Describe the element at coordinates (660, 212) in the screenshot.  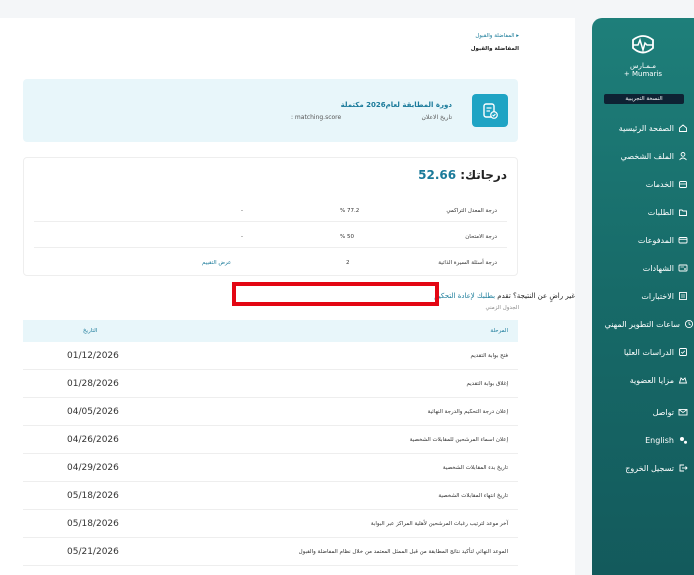
I see `sidebar-item-label: الطلبات` at that location.